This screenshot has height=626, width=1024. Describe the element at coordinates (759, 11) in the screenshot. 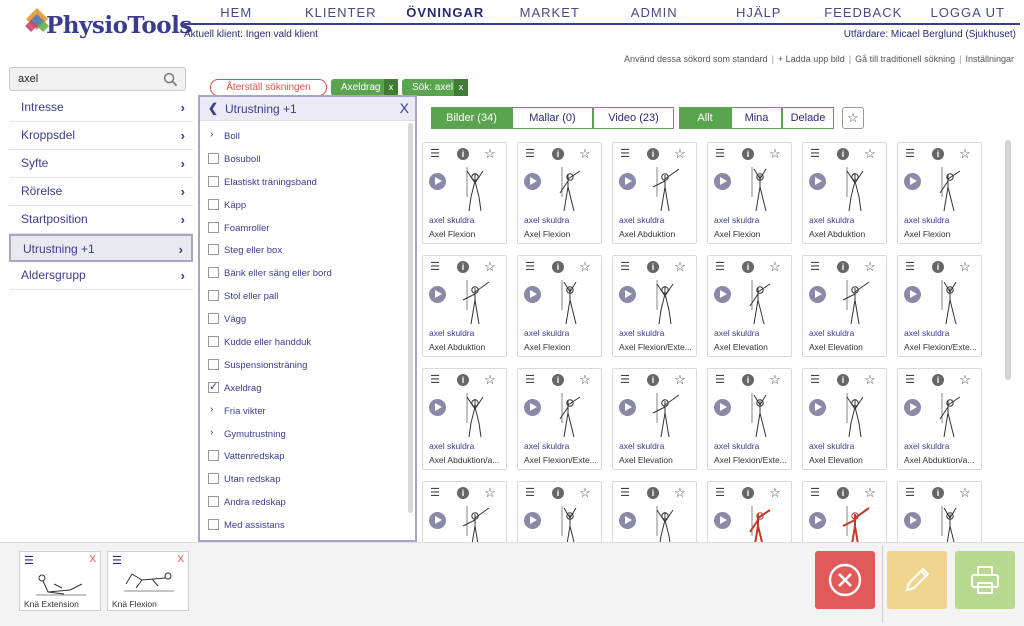

I see `nav-hjälp: HJÄLP` at that location.